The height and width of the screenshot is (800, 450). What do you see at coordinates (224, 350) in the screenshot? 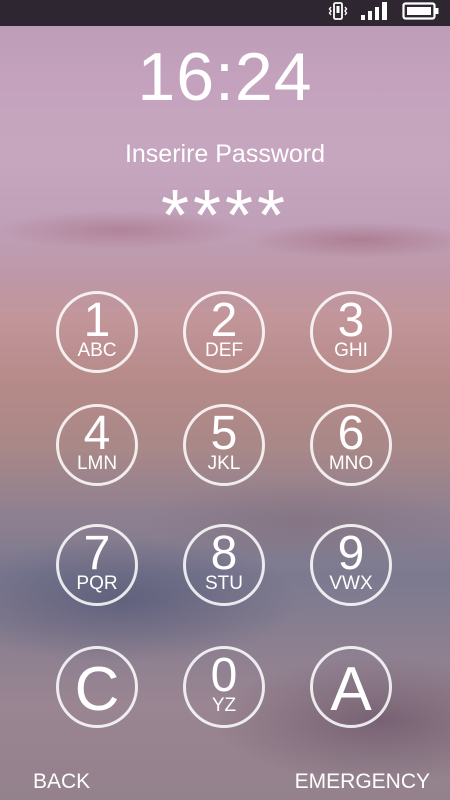
I see `key-letters: DEF` at bounding box center [224, 350].